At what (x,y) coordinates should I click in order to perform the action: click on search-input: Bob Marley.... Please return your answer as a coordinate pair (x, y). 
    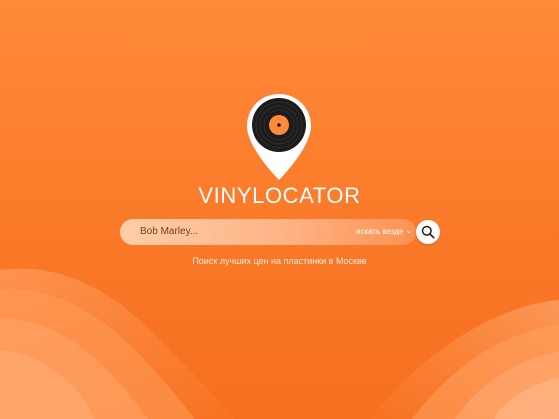
    Looking at the image, I should click on (240, 232).